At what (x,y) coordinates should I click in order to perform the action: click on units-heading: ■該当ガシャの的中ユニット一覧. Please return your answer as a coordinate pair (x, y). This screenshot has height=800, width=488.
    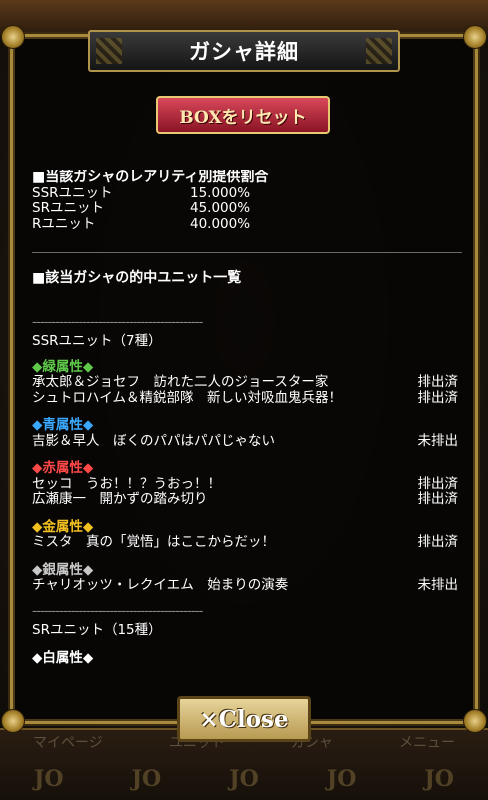
    Looking at the image, I should click on (137, 278).